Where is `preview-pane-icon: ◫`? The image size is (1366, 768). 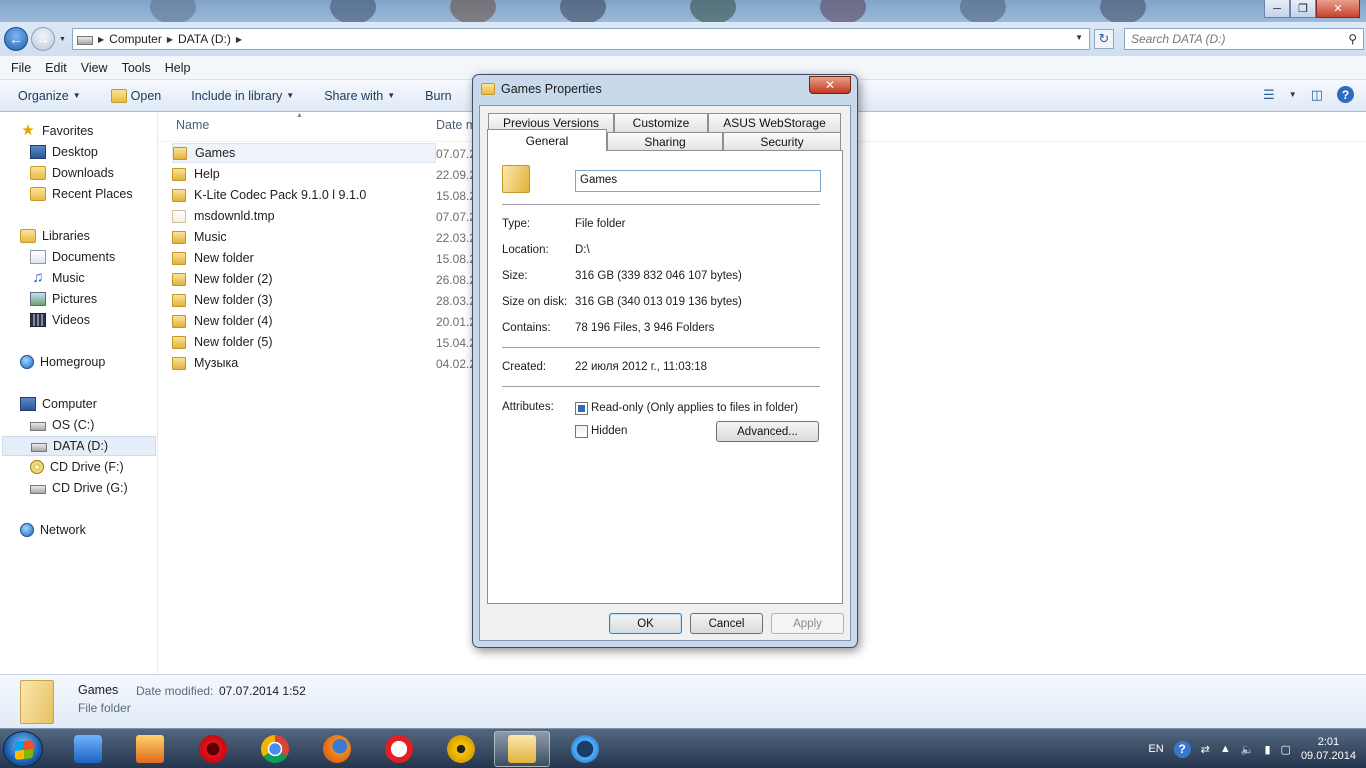
preview-pane-icon: ◫ is located at coordinates (1317, 95).